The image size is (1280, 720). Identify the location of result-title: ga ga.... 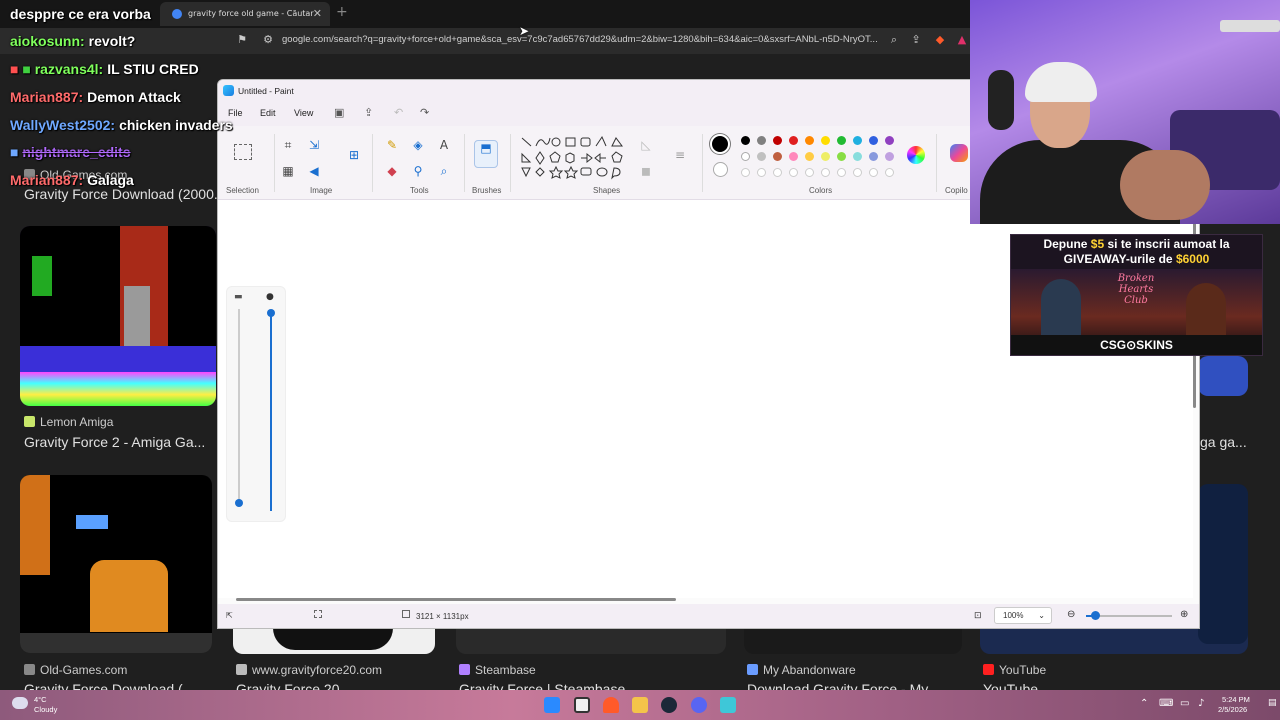
(1223, 442).